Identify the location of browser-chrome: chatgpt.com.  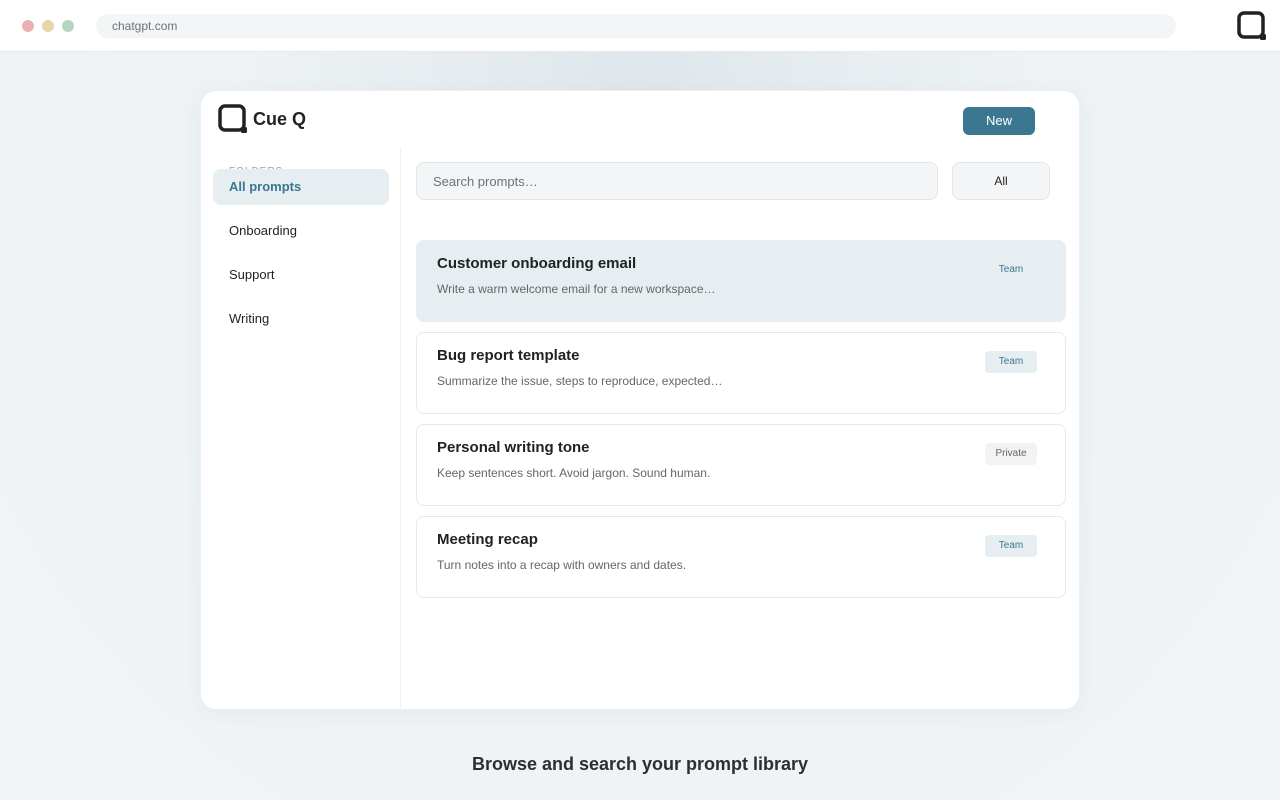
(640, 26).